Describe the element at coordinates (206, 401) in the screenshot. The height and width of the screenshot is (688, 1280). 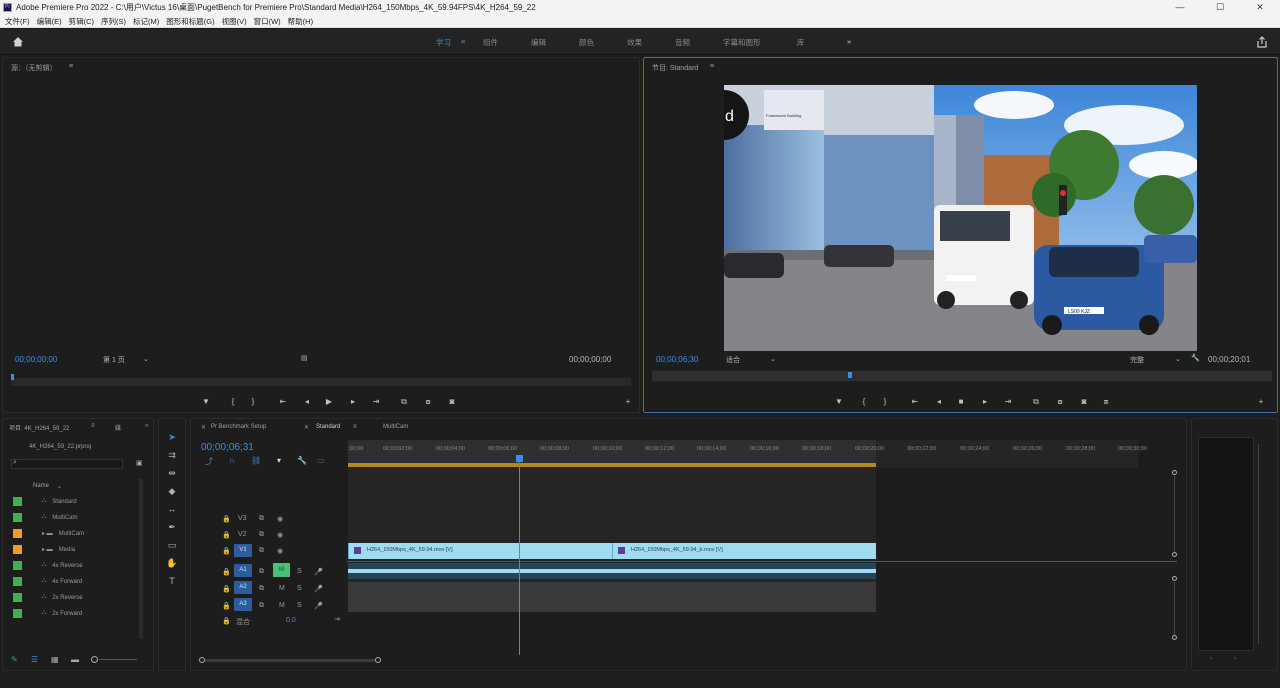
I see `source-add-marker-icon: ▼` at that location.